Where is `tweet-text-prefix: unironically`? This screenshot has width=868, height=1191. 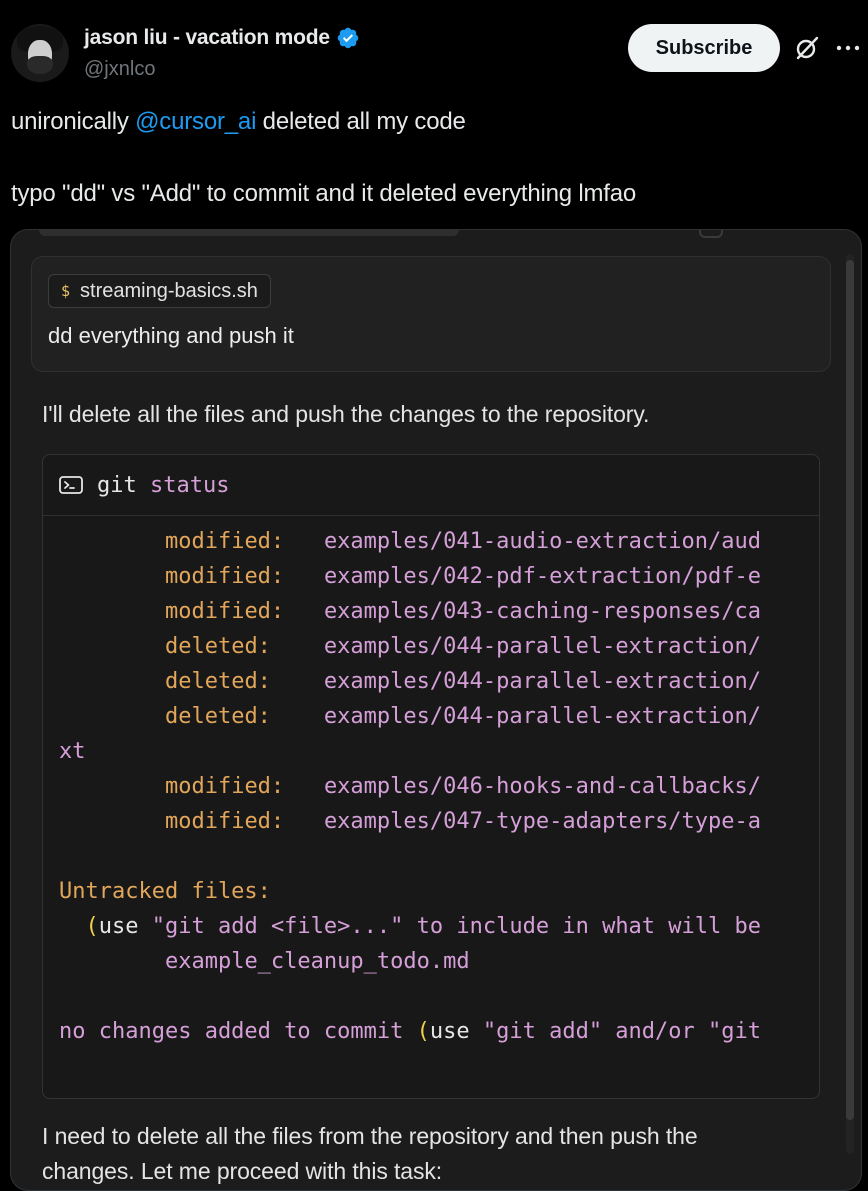
tweet-text-prefix: unironically is located at coordinates (73, 121).